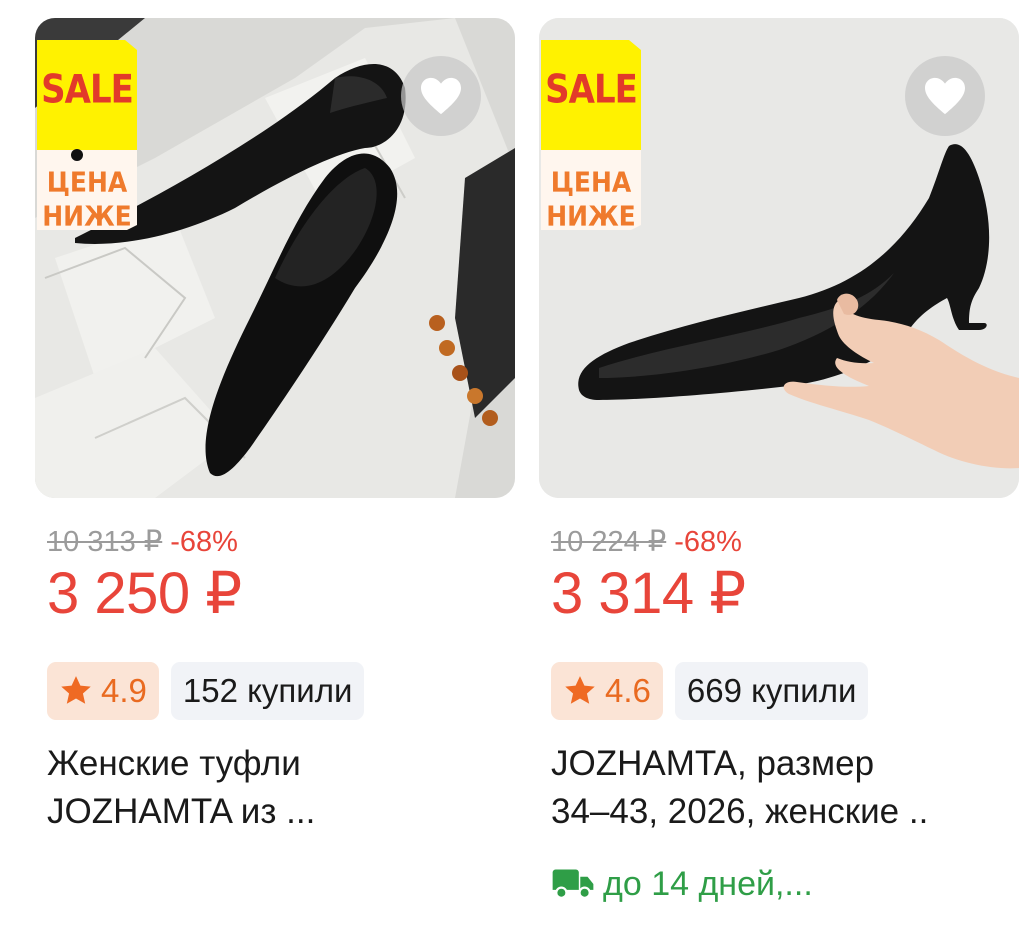 The width and height of the screenshot is (1019, 943). Describe the element at coordinates (609, 542) in the screenshot. I see `old-price: 10 224 ₽` at that location.